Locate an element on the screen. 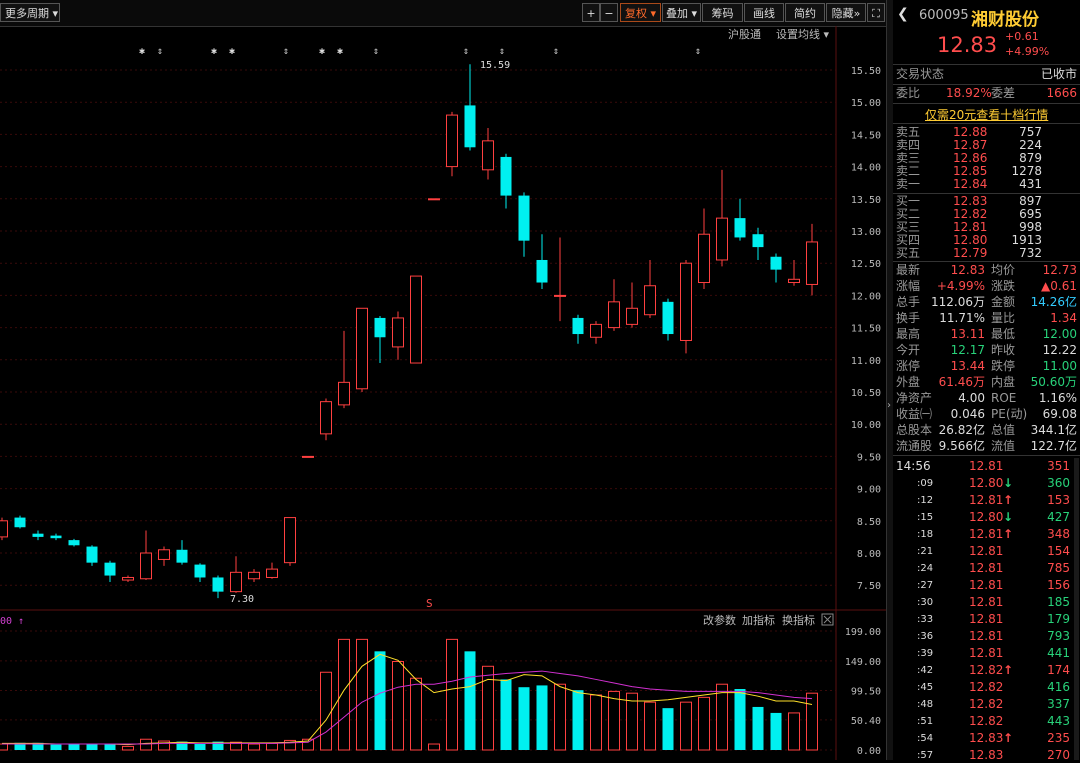  price-change: +0.61 is located at coordinates (1022, 36).